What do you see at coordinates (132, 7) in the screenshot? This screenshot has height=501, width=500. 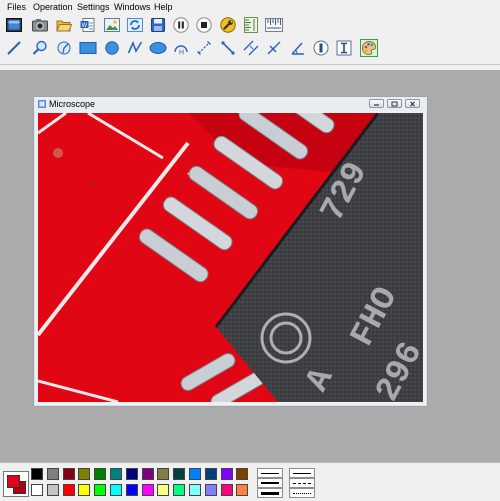 I see `menu-windows: Windows` at bounding box center [132, 7].